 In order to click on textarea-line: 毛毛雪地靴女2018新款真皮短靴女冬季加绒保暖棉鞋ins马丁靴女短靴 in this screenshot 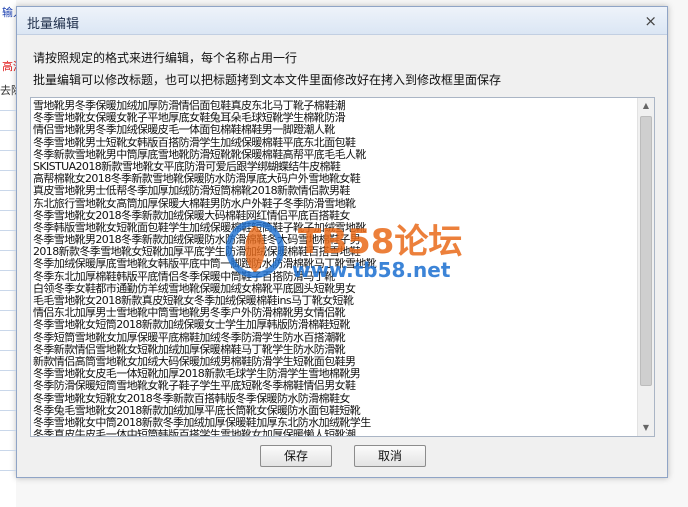, I will do `click(193, 301)`.